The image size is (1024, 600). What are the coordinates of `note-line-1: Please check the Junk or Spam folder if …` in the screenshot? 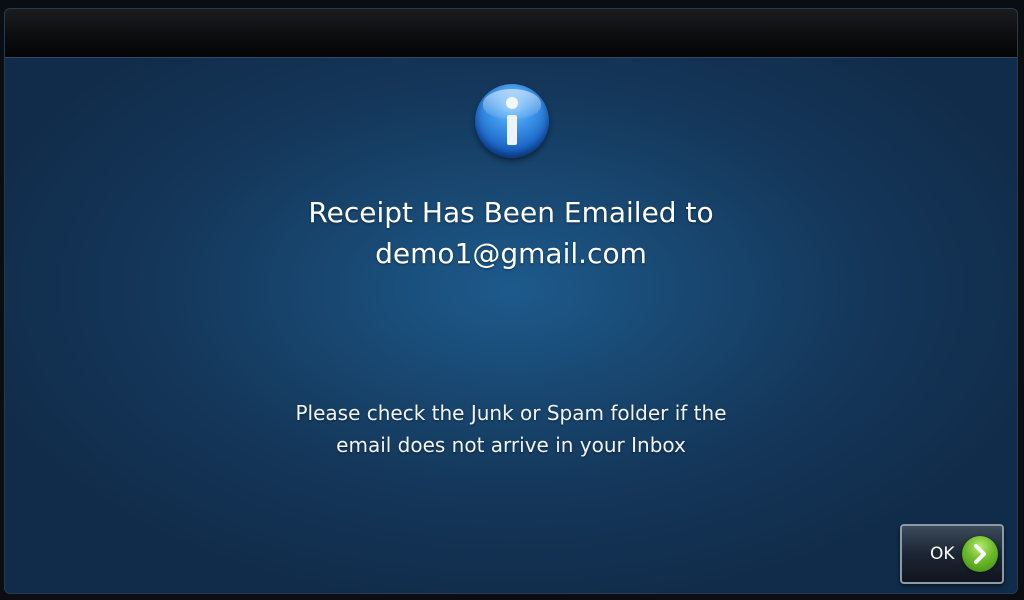 It's located at (511, 413).